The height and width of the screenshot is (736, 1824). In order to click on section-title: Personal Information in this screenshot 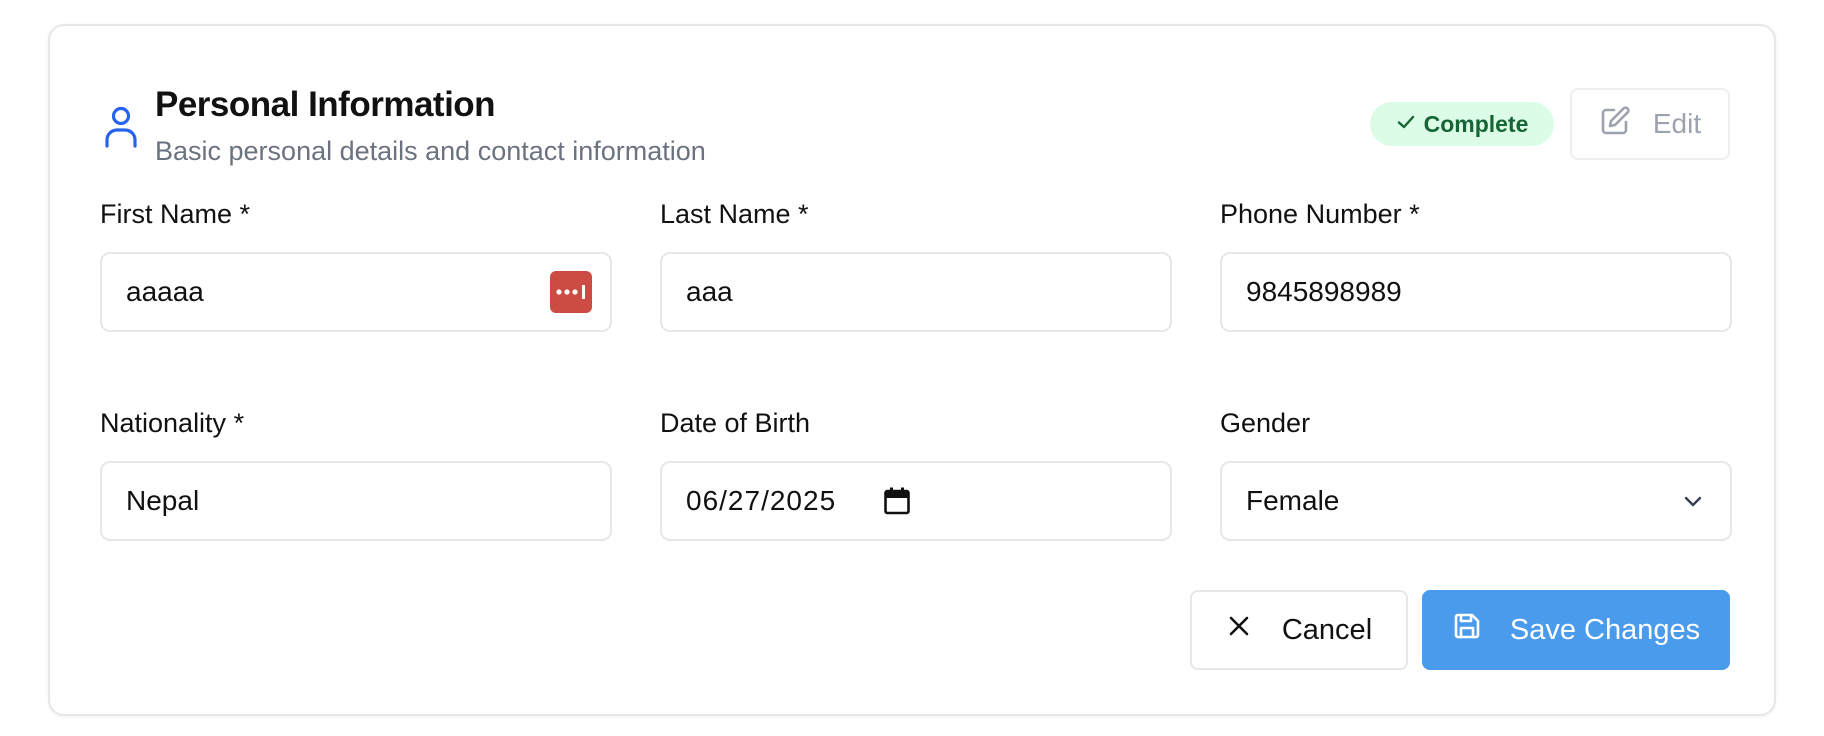, I will do `click(325, 104)`.